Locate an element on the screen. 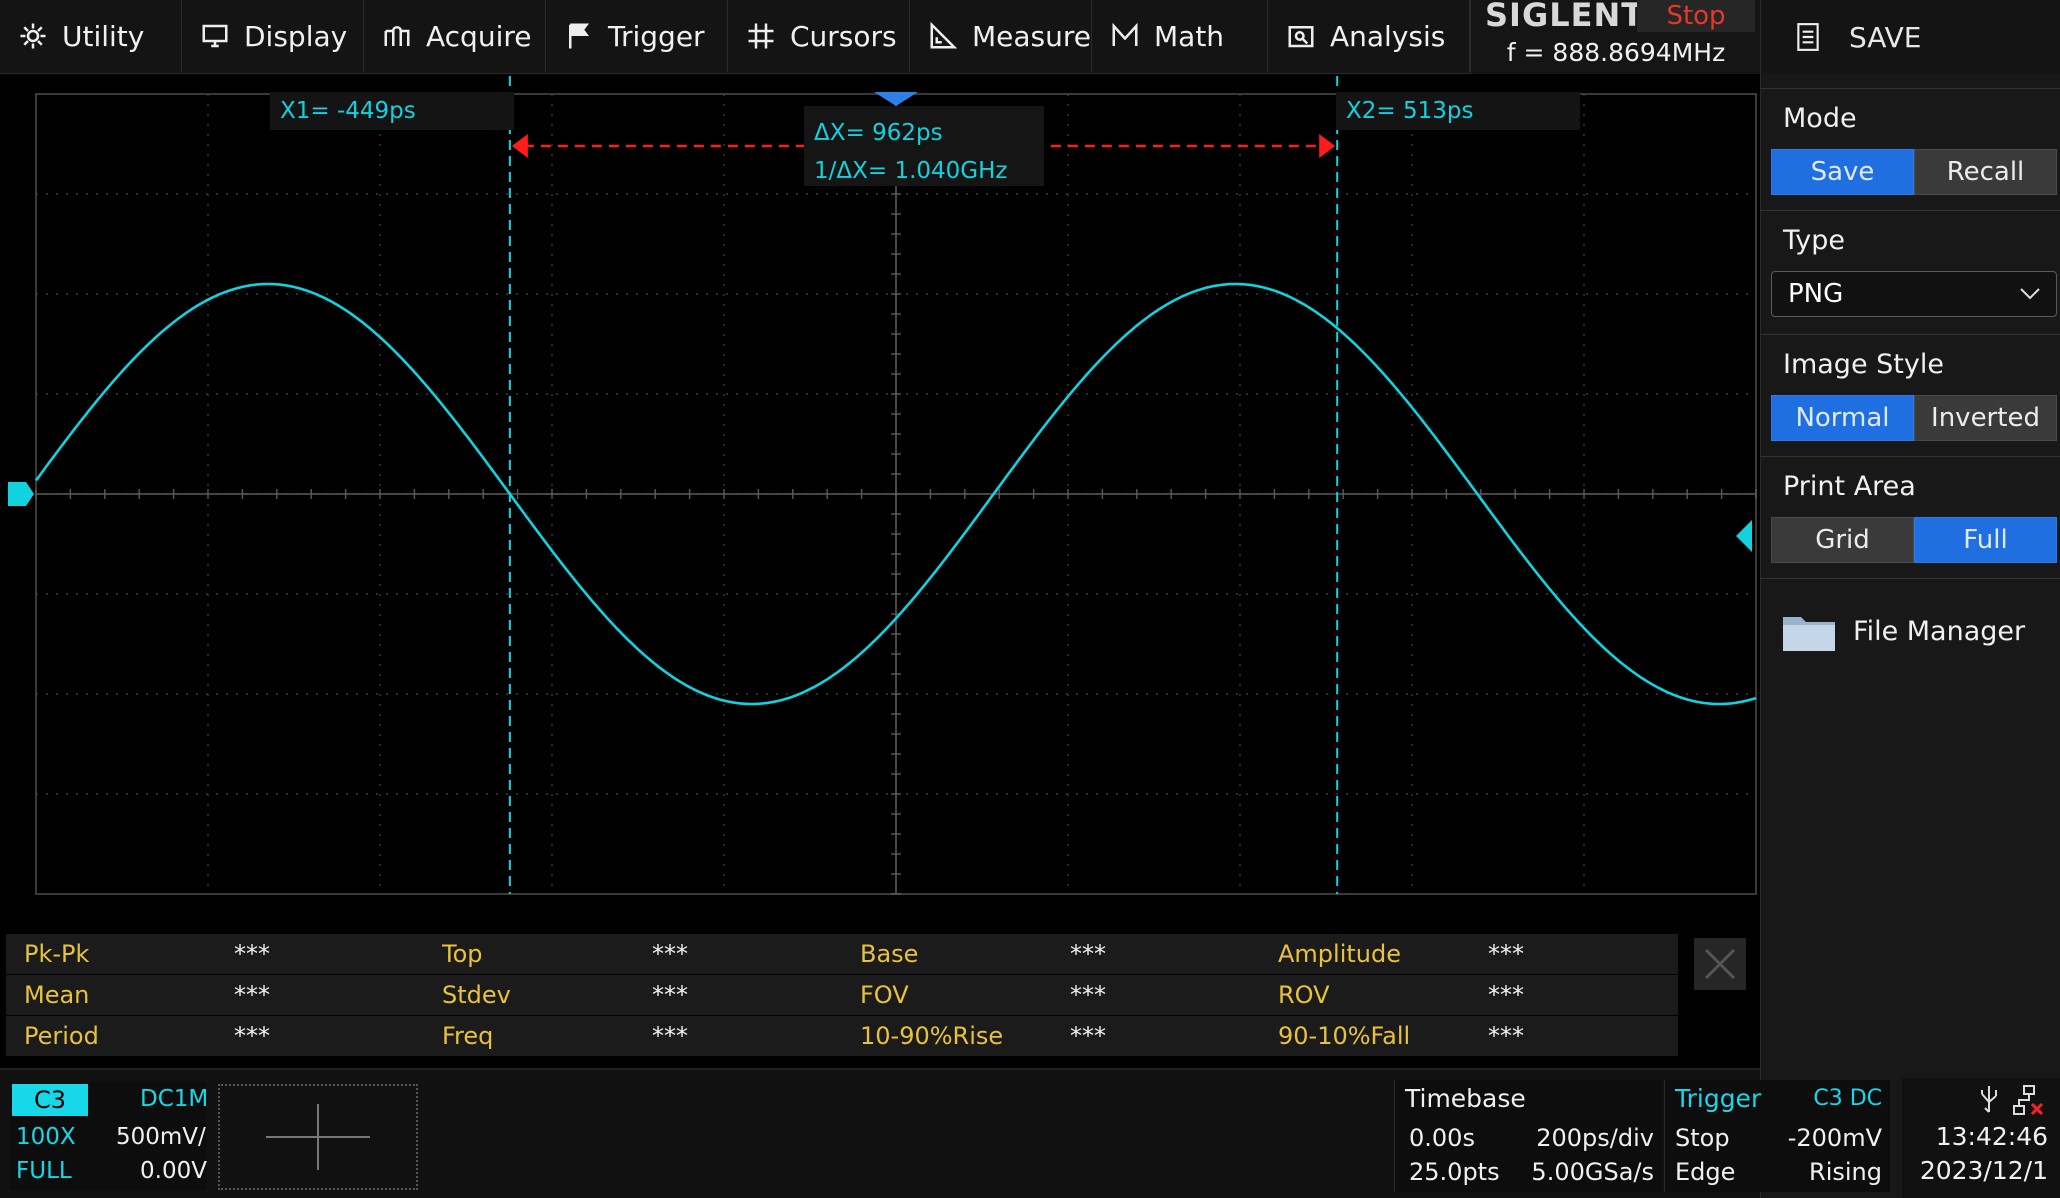 The image size is (2060, 1198). save-panel-header: SAVE is located at coordinates (1910, 37).